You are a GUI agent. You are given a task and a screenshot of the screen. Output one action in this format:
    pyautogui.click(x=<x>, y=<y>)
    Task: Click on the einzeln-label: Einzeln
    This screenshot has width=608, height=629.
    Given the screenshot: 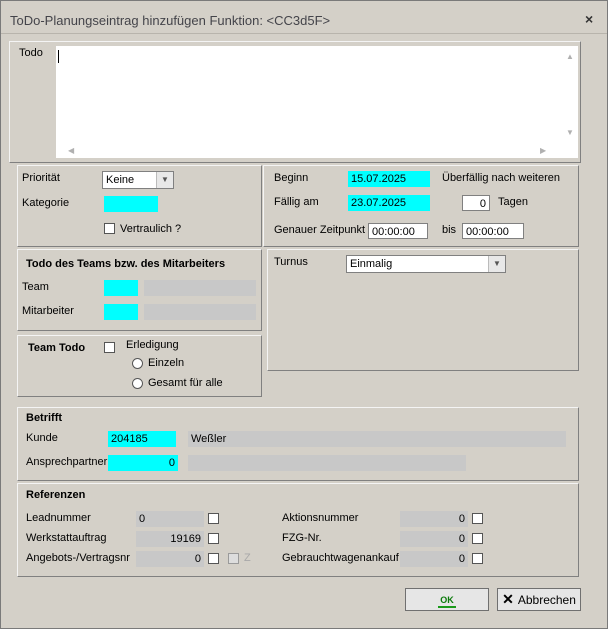 What is the action you would take?
    pyautogui.click(x=166, y=363)
    